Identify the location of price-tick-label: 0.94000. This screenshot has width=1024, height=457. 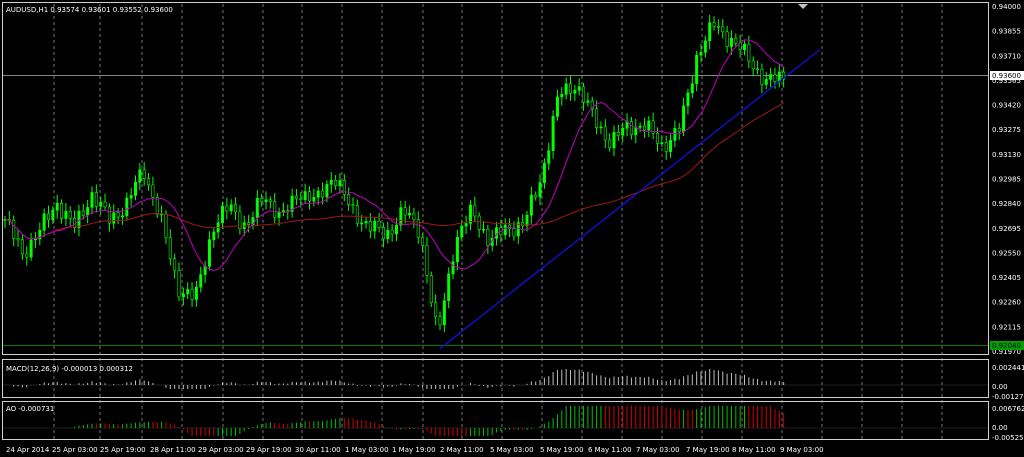
(1006, 7).